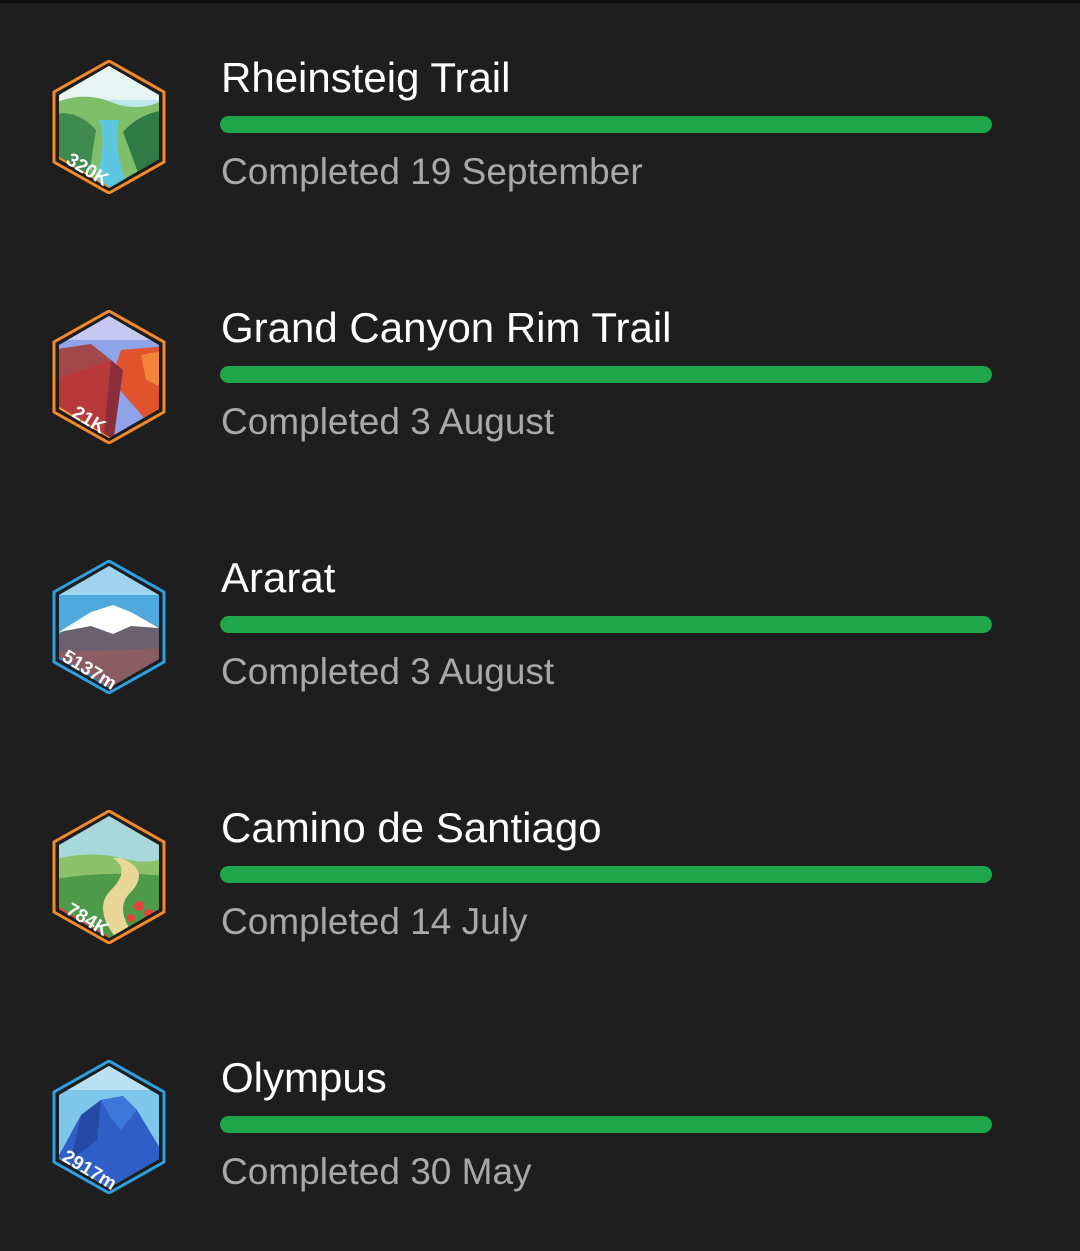 The width and height of the screenshot is (1080, 1251). Describe the element at coordinates (278, 577) in the screenshot. I see `challenge-title: Ararat` at that location.